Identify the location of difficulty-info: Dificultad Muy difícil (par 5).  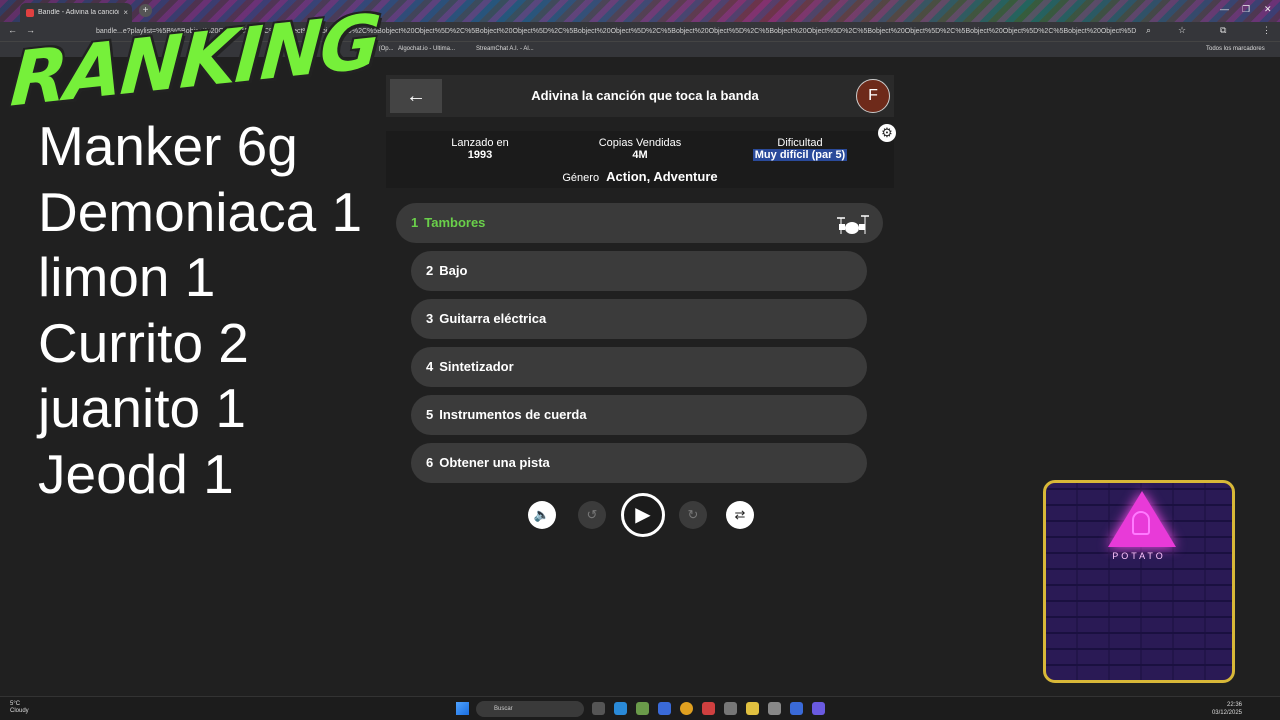
(800, 149).